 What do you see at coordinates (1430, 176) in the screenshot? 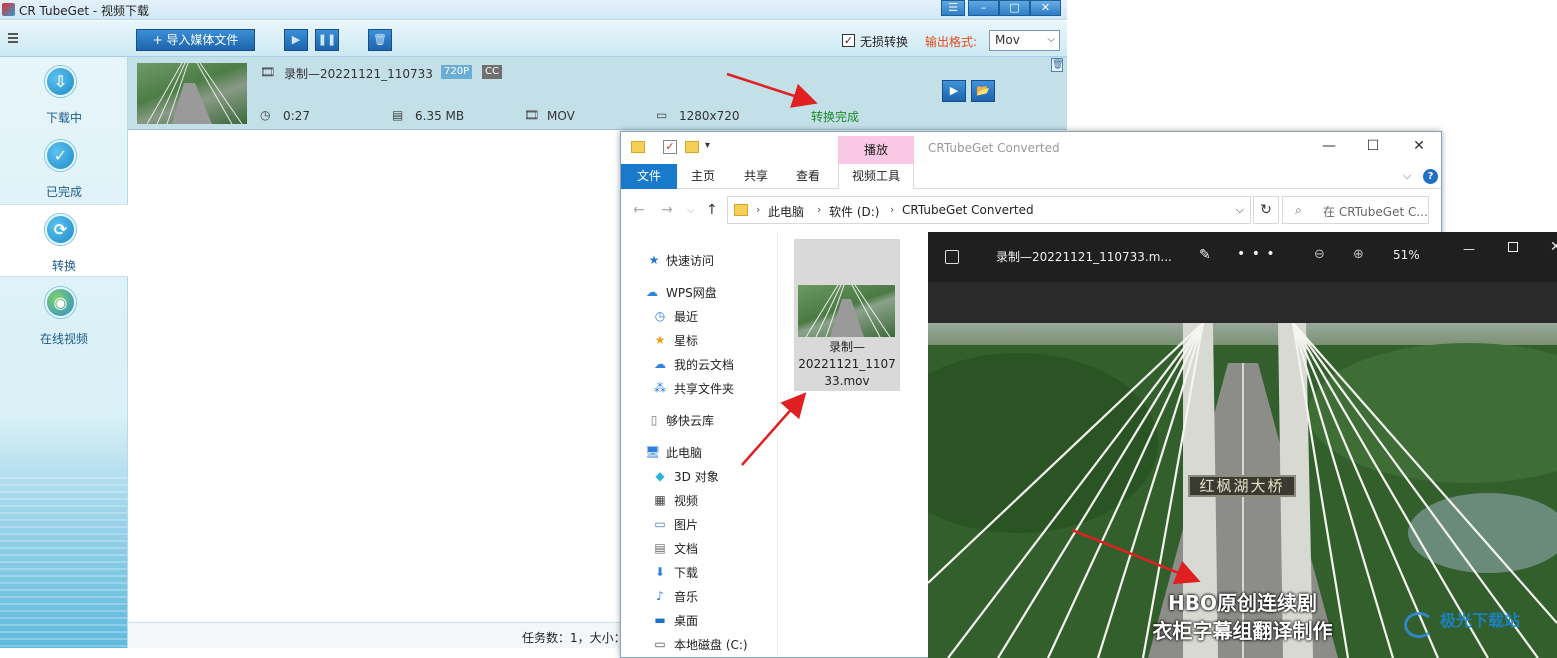
I see `help-icon: ?` at bounding box center [1430, 176].